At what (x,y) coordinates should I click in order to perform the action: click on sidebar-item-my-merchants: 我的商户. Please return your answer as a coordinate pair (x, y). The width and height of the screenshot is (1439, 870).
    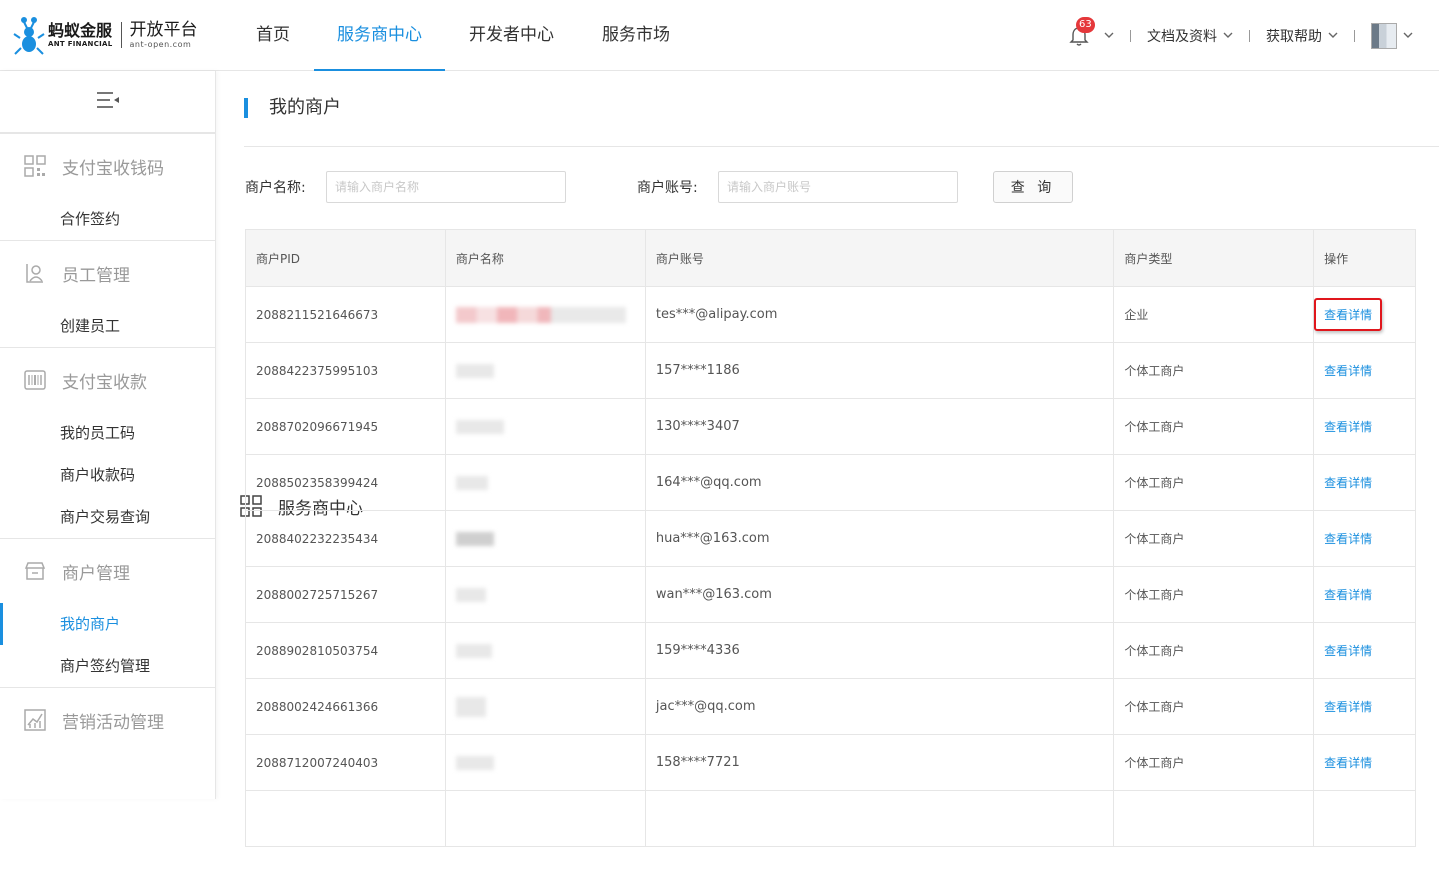
    Looking at the image, I should click on (107, 624).